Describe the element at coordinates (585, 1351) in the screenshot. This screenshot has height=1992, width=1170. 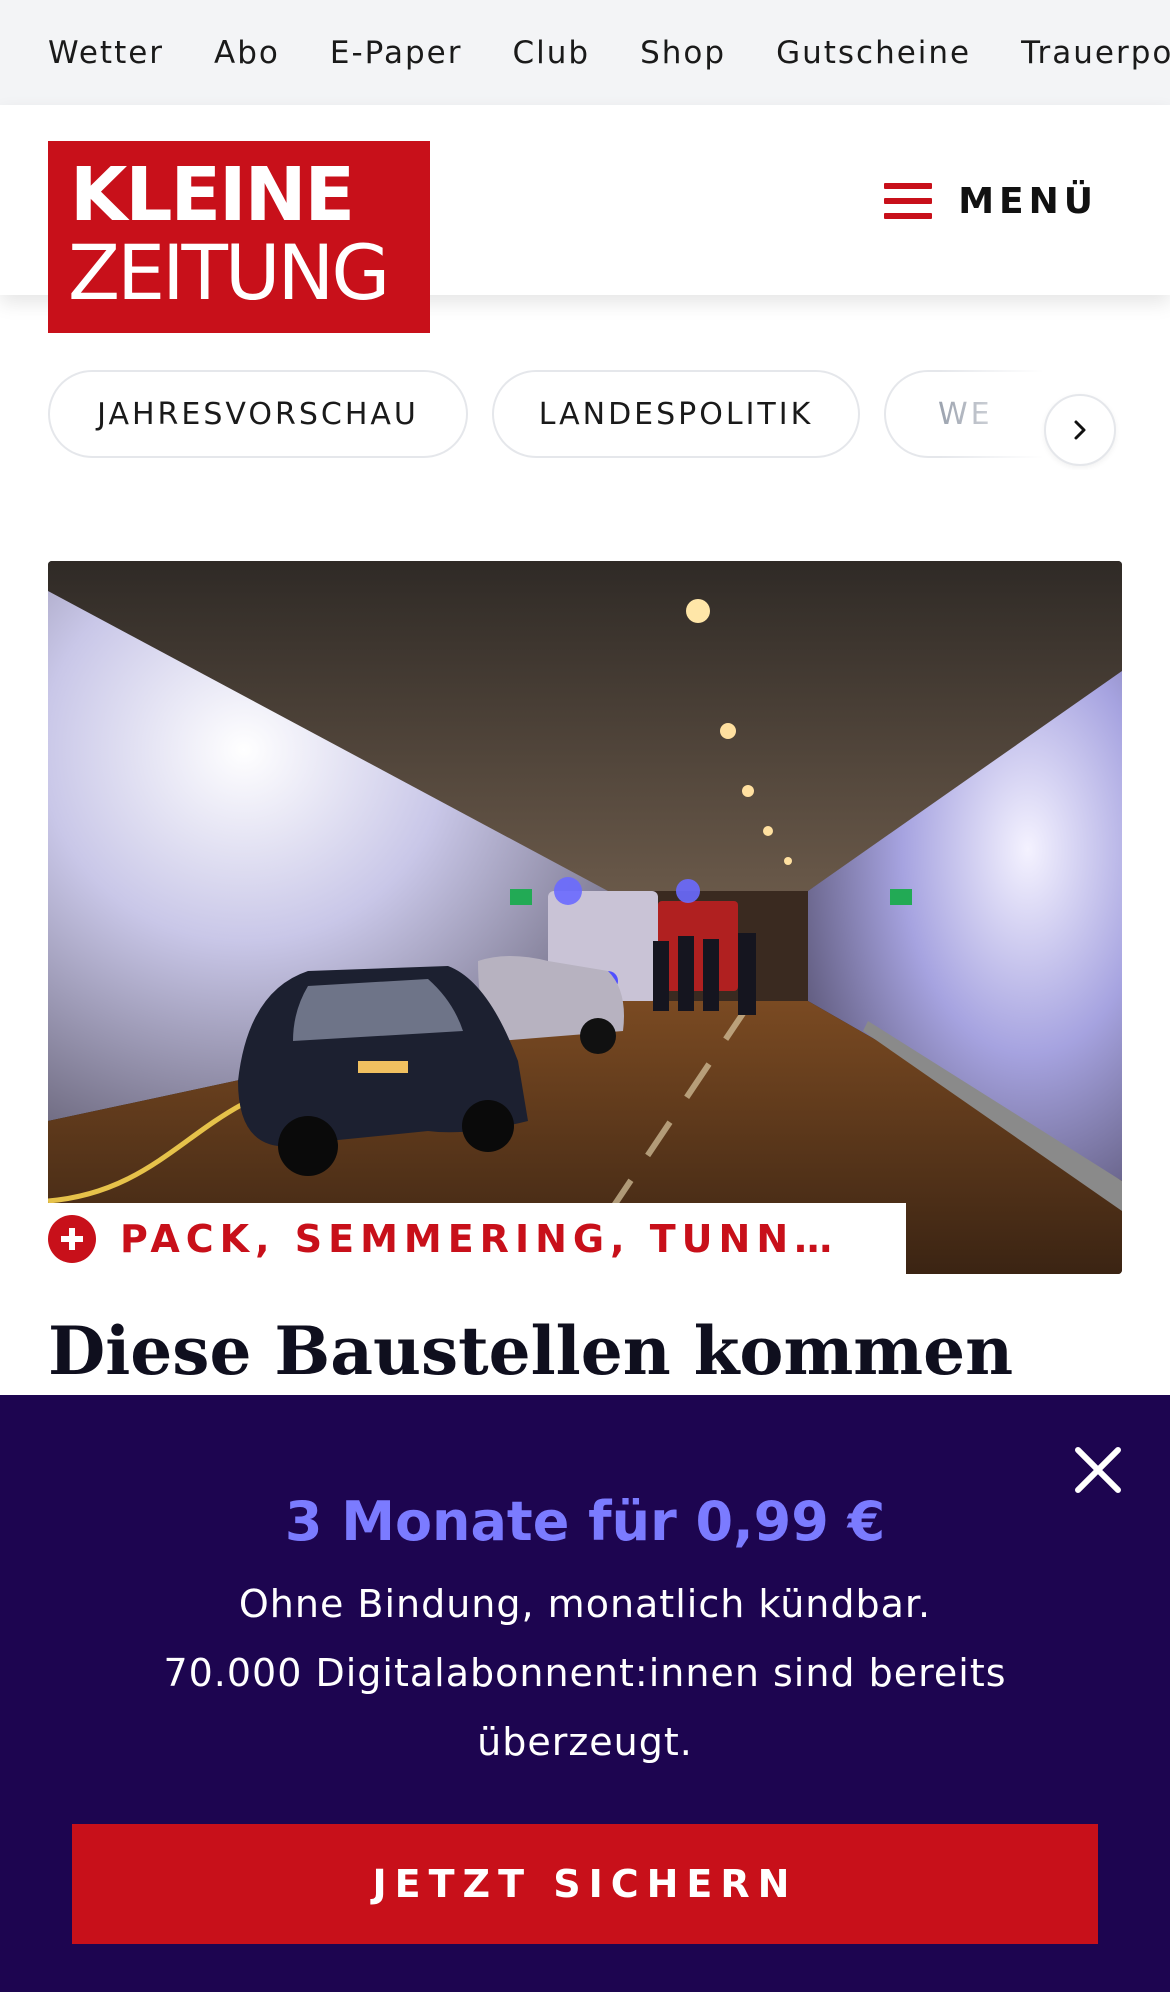
I see `article-headline: Diese Baustellen kommen` at that location.